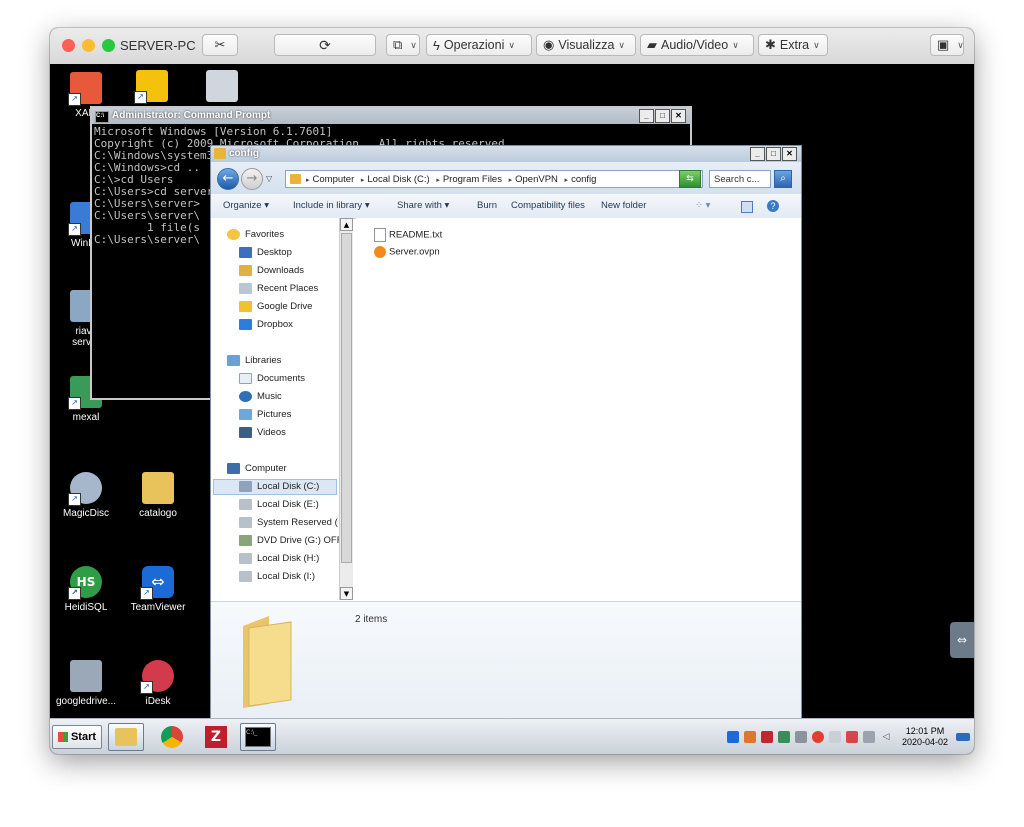  What do you see at coordinates (157, 677) in the screenshot?
I see `idesk-icon: ↗` at bounding box center [157, 677].